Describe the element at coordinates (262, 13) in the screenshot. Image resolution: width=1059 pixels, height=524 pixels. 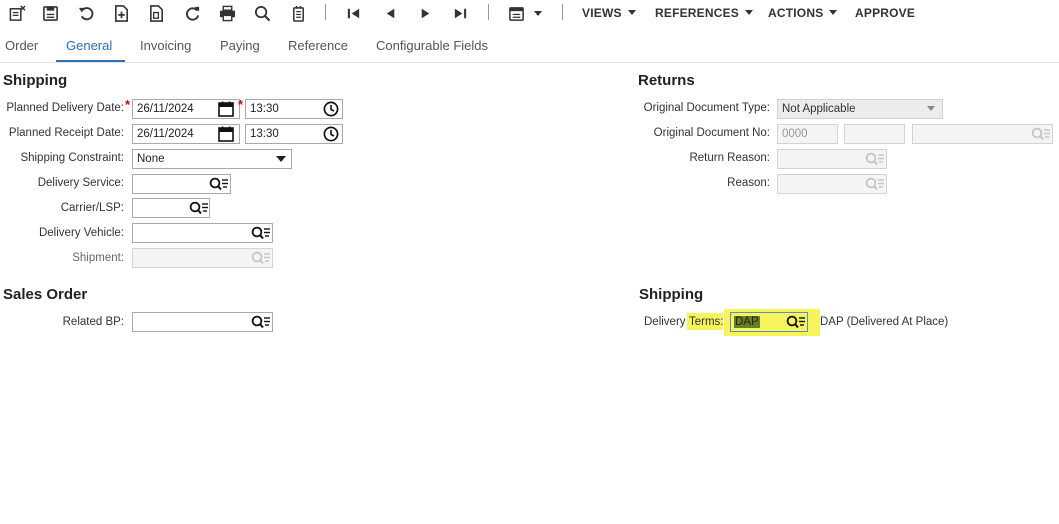
I see `search-icon` at that location.